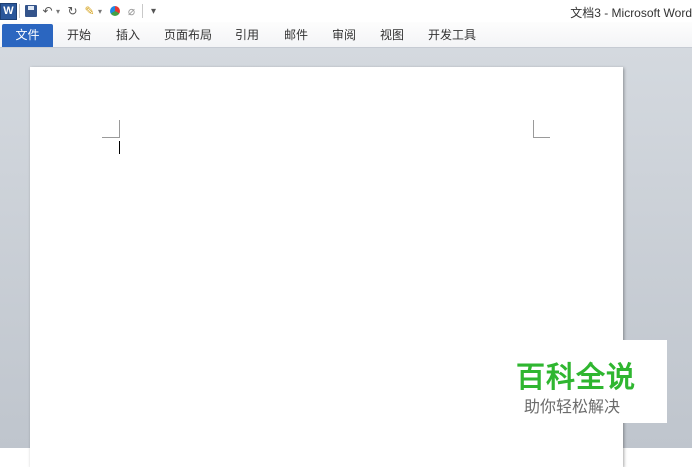 The height and width of the screenshot is (467, 692). What do you see at coordinates (296, 35) in the screenshot?
I see `tab-mailings: 邮件` at bounding box center [296, 35].